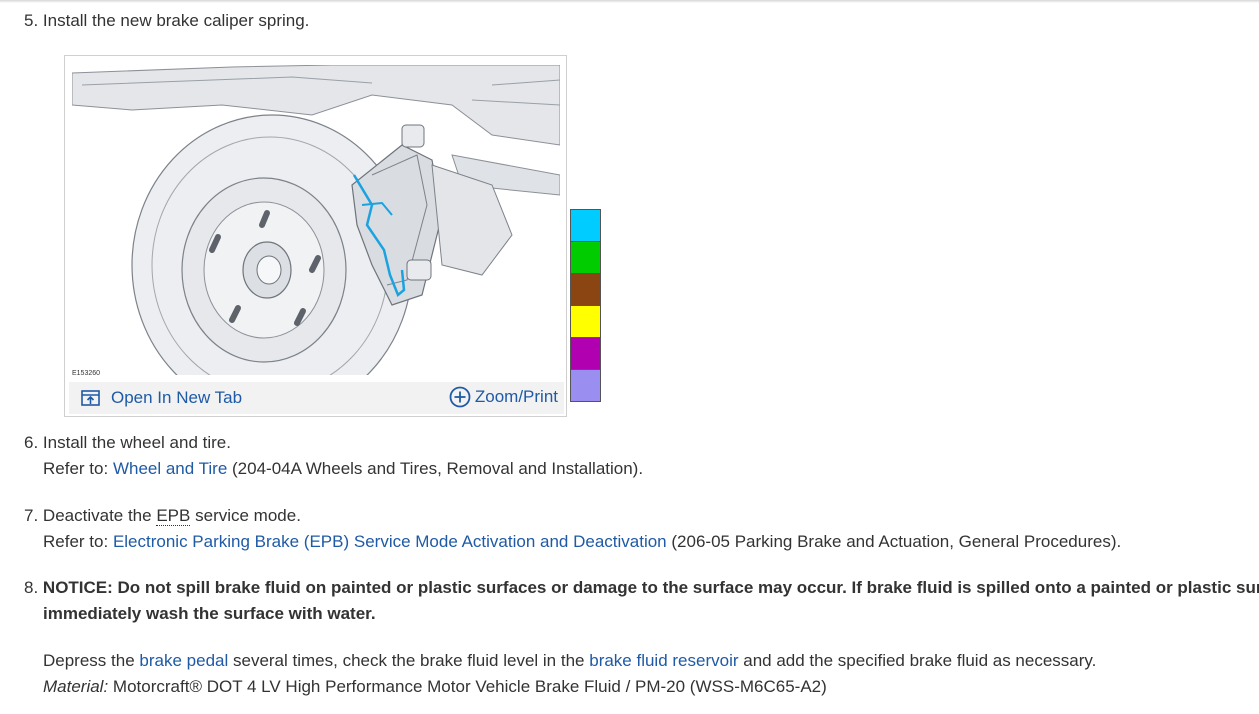 The width and height of the screenshot is (1259, 714). I want to click on step-7: 7. Deactivate the EPB service mode., so click(162, 516).